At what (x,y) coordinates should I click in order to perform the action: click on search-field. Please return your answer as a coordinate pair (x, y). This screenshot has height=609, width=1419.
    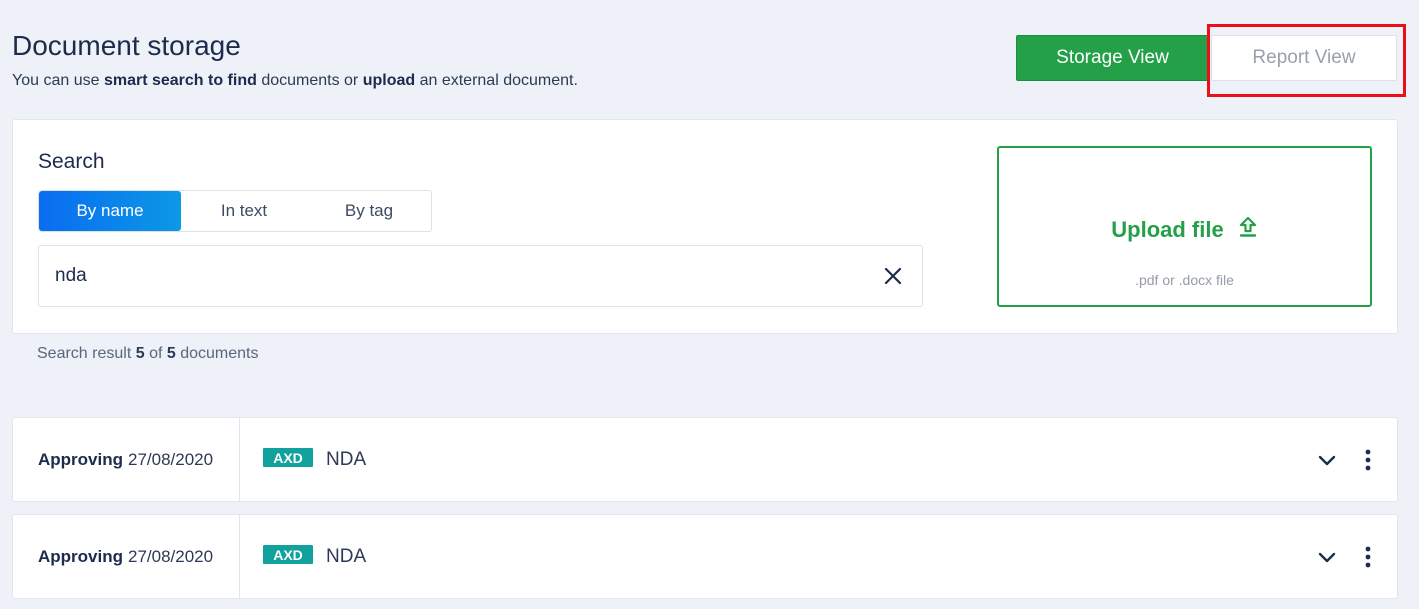
    Looking at the image, I should click on (480, 276).